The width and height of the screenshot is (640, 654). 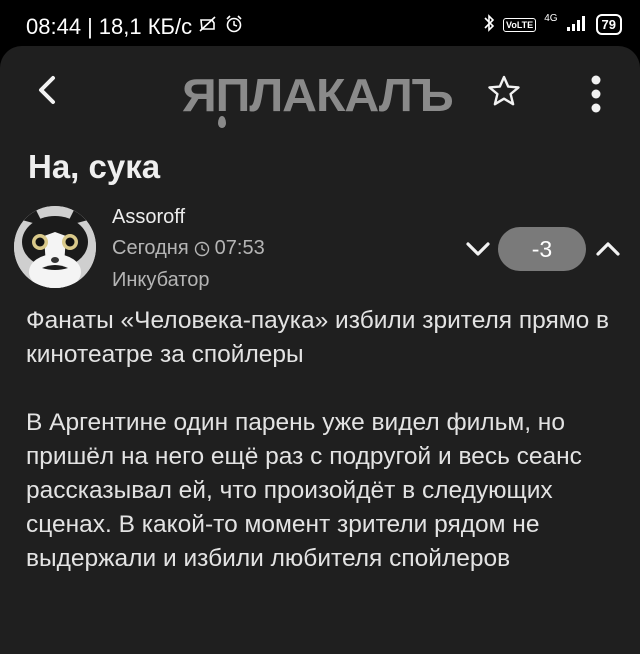 I want to click on vote-up-button, so click(x=608, y=249).